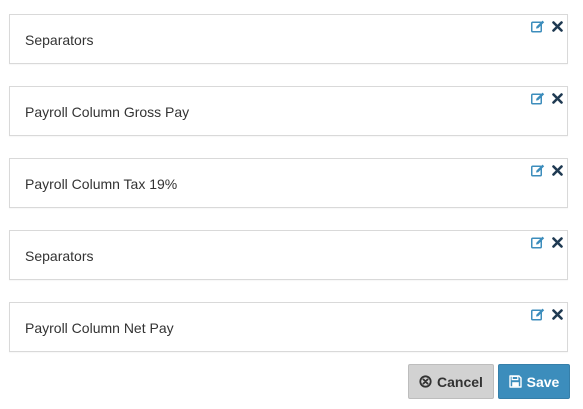 The height and width of the screenshot is (409, 583). Describe the element at coordinates (288, 327) in the screenshot. I see `list-item: Payroll Column Net Pay` at that location.